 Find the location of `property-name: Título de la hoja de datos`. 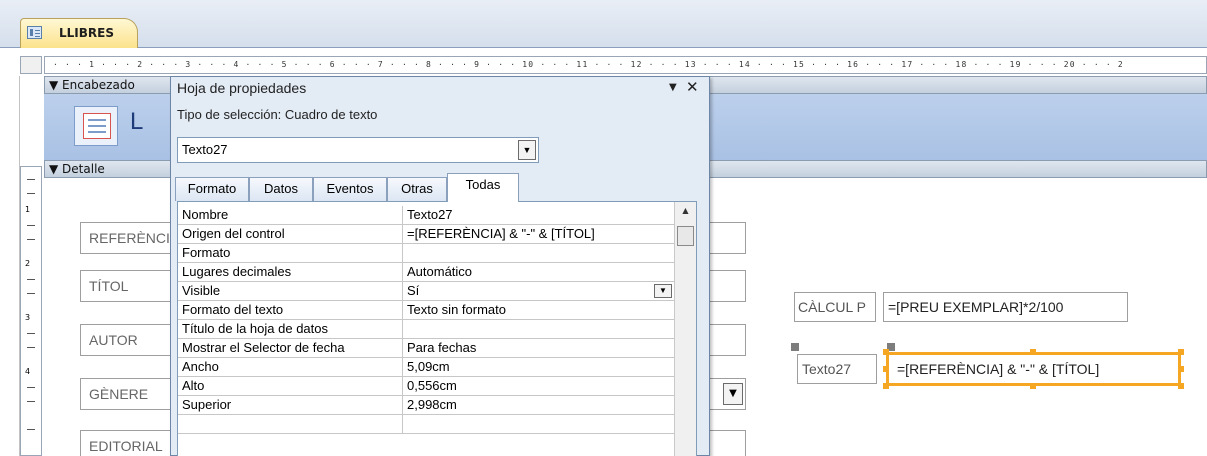

property-name: Título de la hoja de datos is located at coordinates (255, 328).